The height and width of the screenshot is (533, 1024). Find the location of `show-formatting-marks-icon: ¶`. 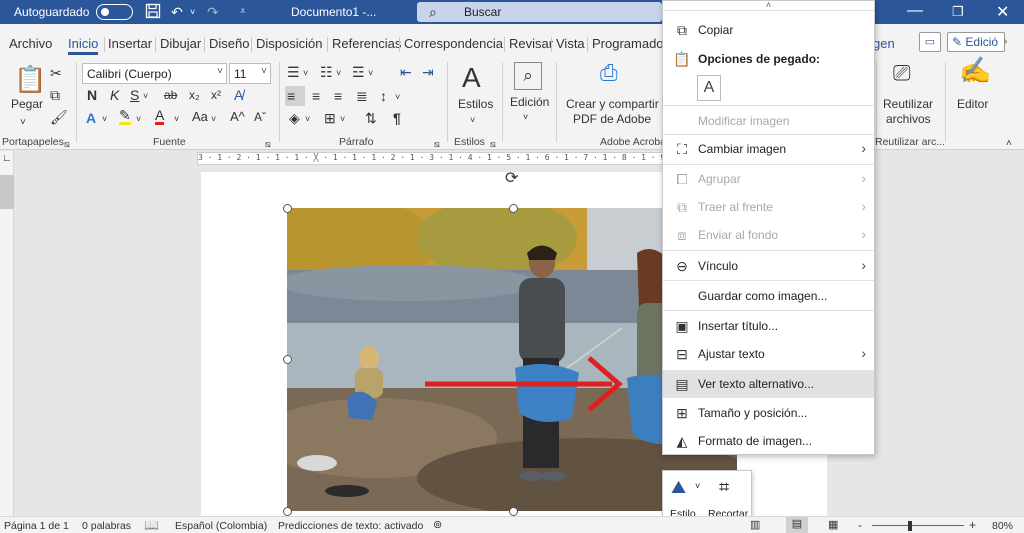

show-formatting-marks-icon: ¶ is located at coordinates (397, 118).